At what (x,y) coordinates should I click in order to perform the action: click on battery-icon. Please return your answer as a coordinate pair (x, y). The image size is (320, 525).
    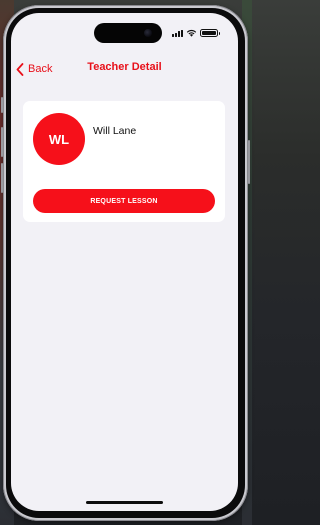
    Looking at the image, I should click on (210, 33).